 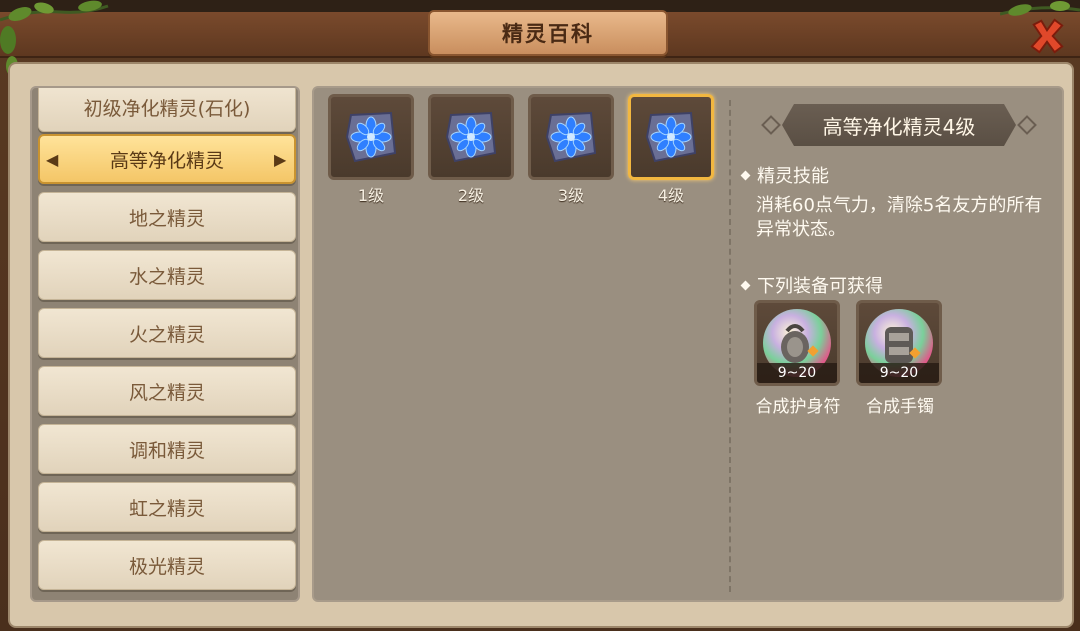 I want to click on detail-title-bg: 高等净化精灵4级, so click(x=899, y=125).